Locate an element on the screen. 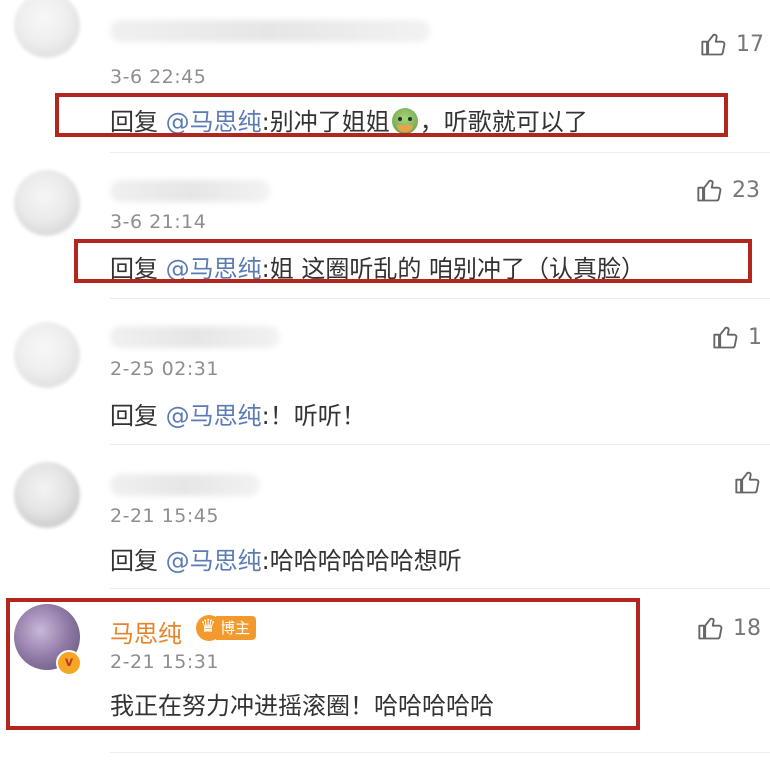 The image size is (770, 760). like-count: 17 is located at coordinates (750, 44).